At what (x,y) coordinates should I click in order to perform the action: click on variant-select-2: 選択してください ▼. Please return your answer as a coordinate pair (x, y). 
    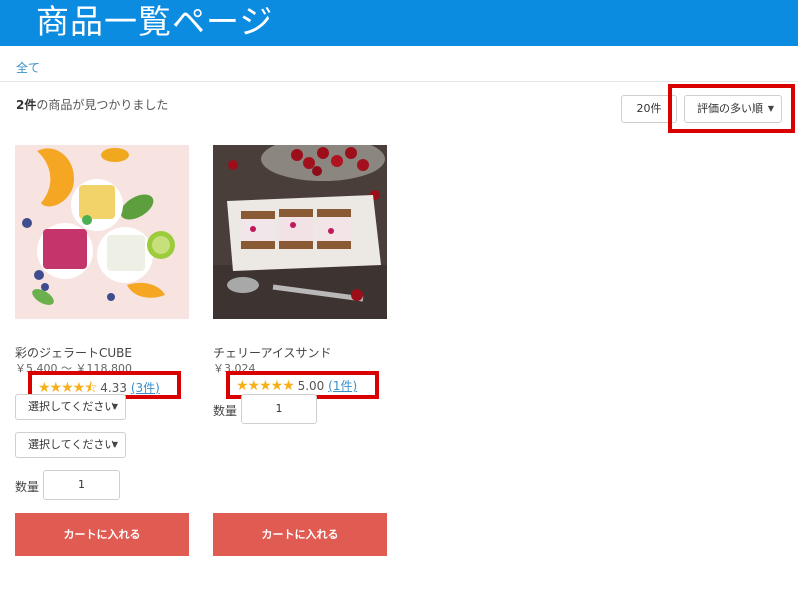
    Looking at the image, I should click on (70, 445).